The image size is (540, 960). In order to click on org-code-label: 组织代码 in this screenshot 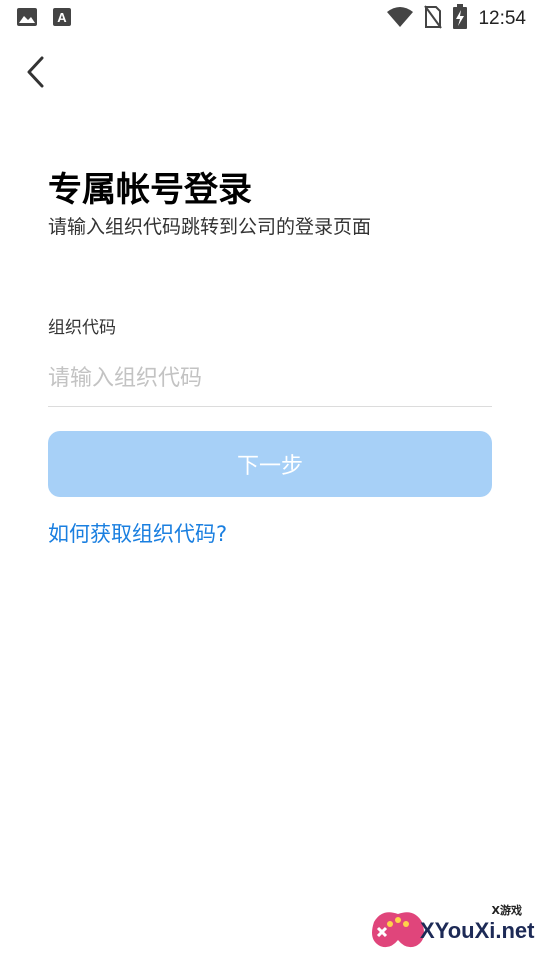, I will do `click(82, 328)`.